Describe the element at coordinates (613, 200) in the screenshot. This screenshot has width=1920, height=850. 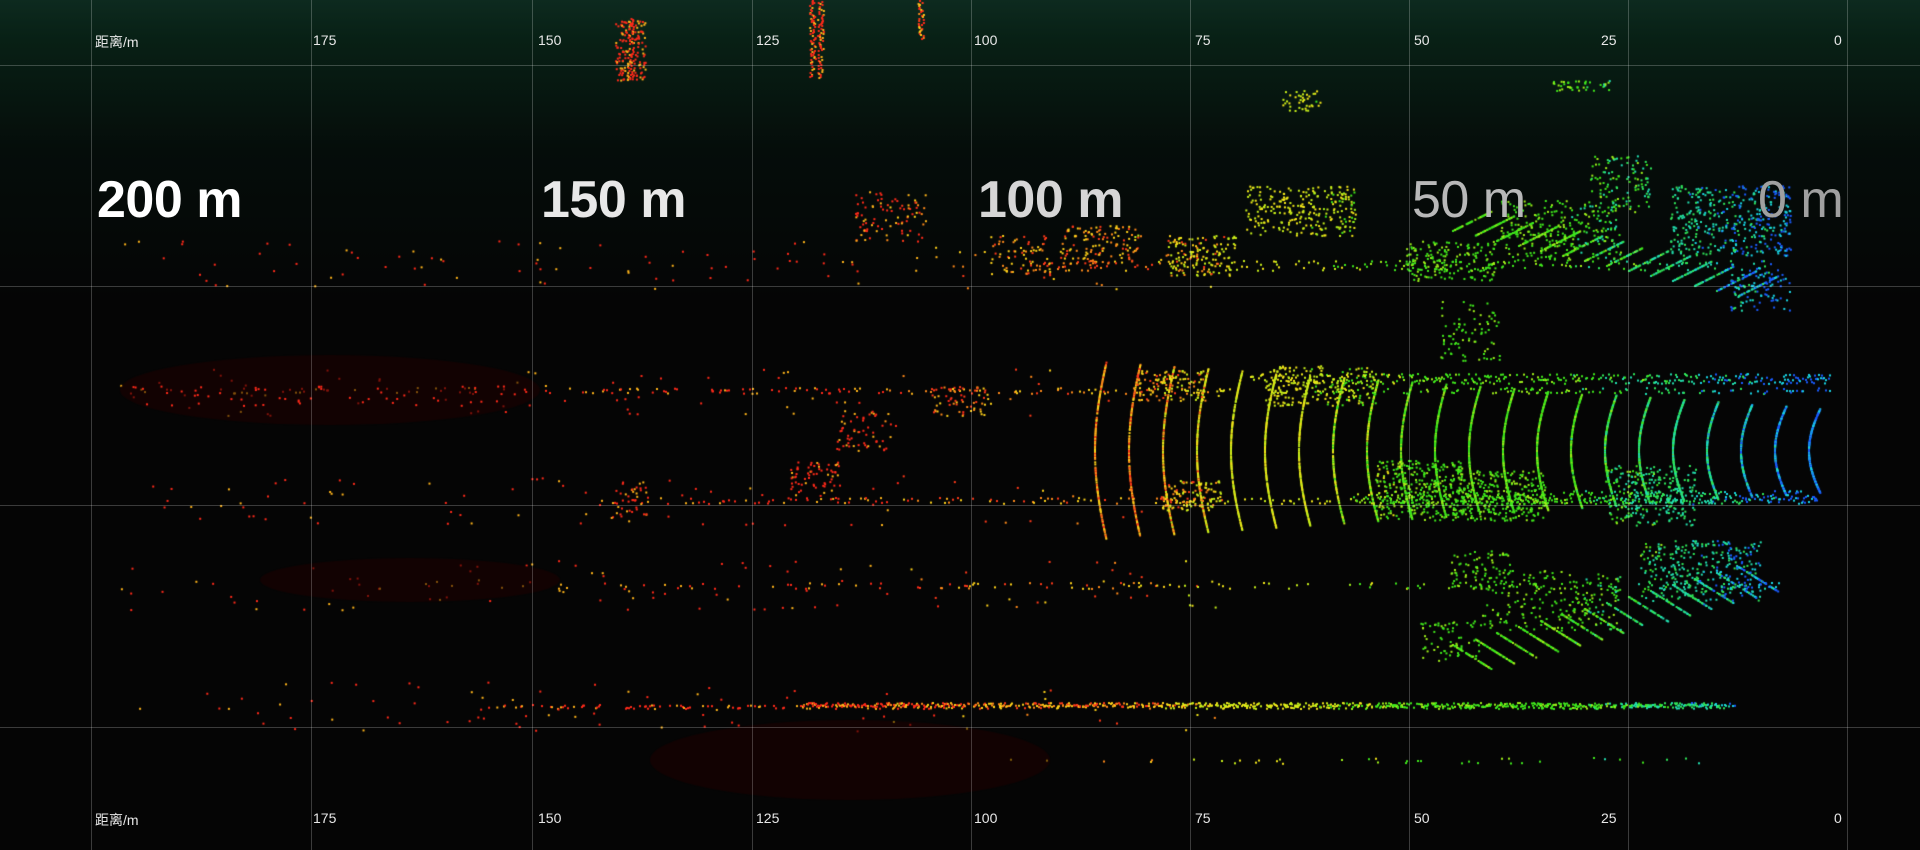
I see `distance-marker-150: 150 m` at that location.